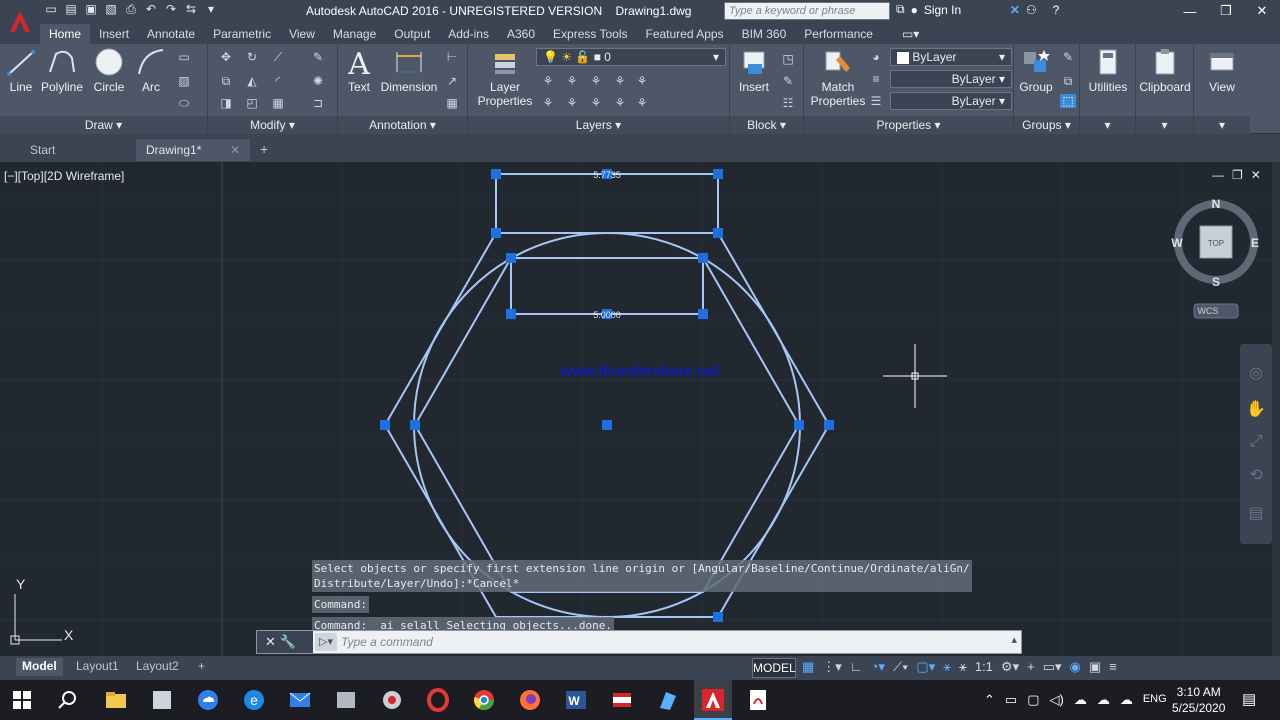 This screenshot has height=720, width=1280. What do you see at coordinates (22, 700) in the screenshot?
I see `windows-start-icon` at bounding box center [22, 700].